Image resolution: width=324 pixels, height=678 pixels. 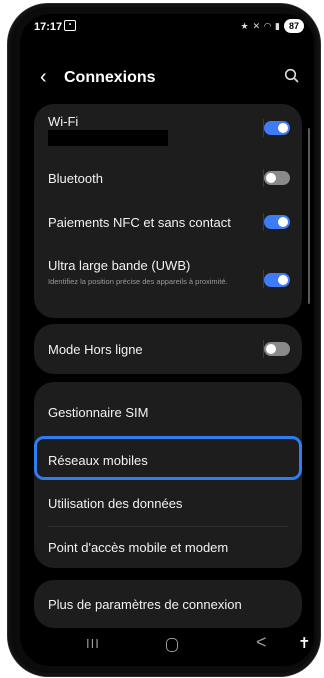 I want to click on star-icon: ★, so click(x=244, y=25).